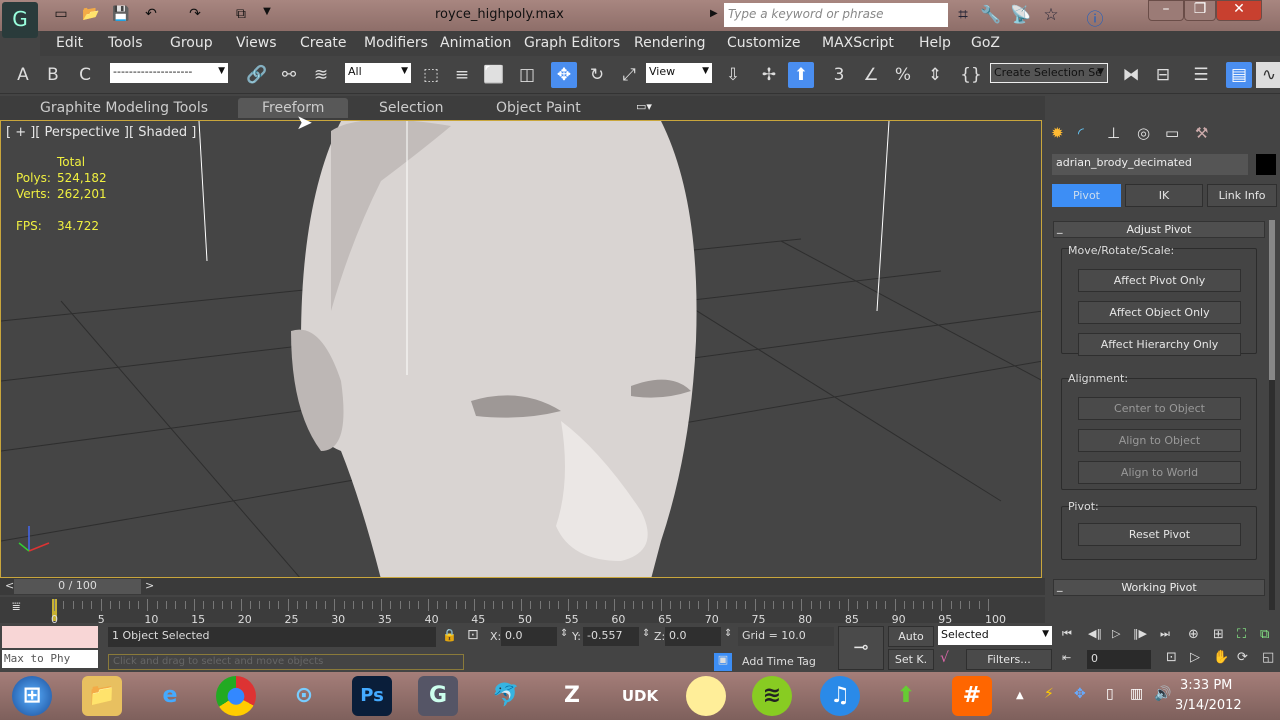 The width and height of the screenshot is (1280, 720). What do you see at coordinates (1268, 657) in the screenshot?
I see `maximize-viewport-icon: ◱` at bounding box center [1268, 657].